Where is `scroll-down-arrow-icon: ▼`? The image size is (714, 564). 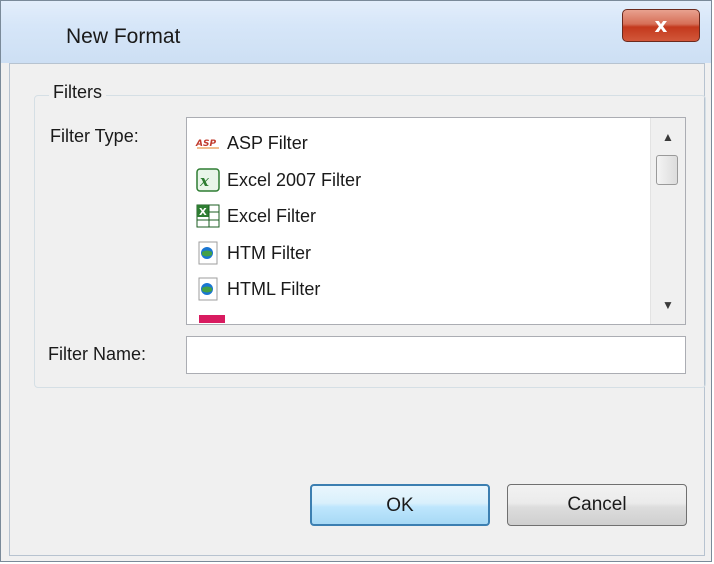 scroll-down-arrow-icon: ▼ is located at coordinates (668, 305).